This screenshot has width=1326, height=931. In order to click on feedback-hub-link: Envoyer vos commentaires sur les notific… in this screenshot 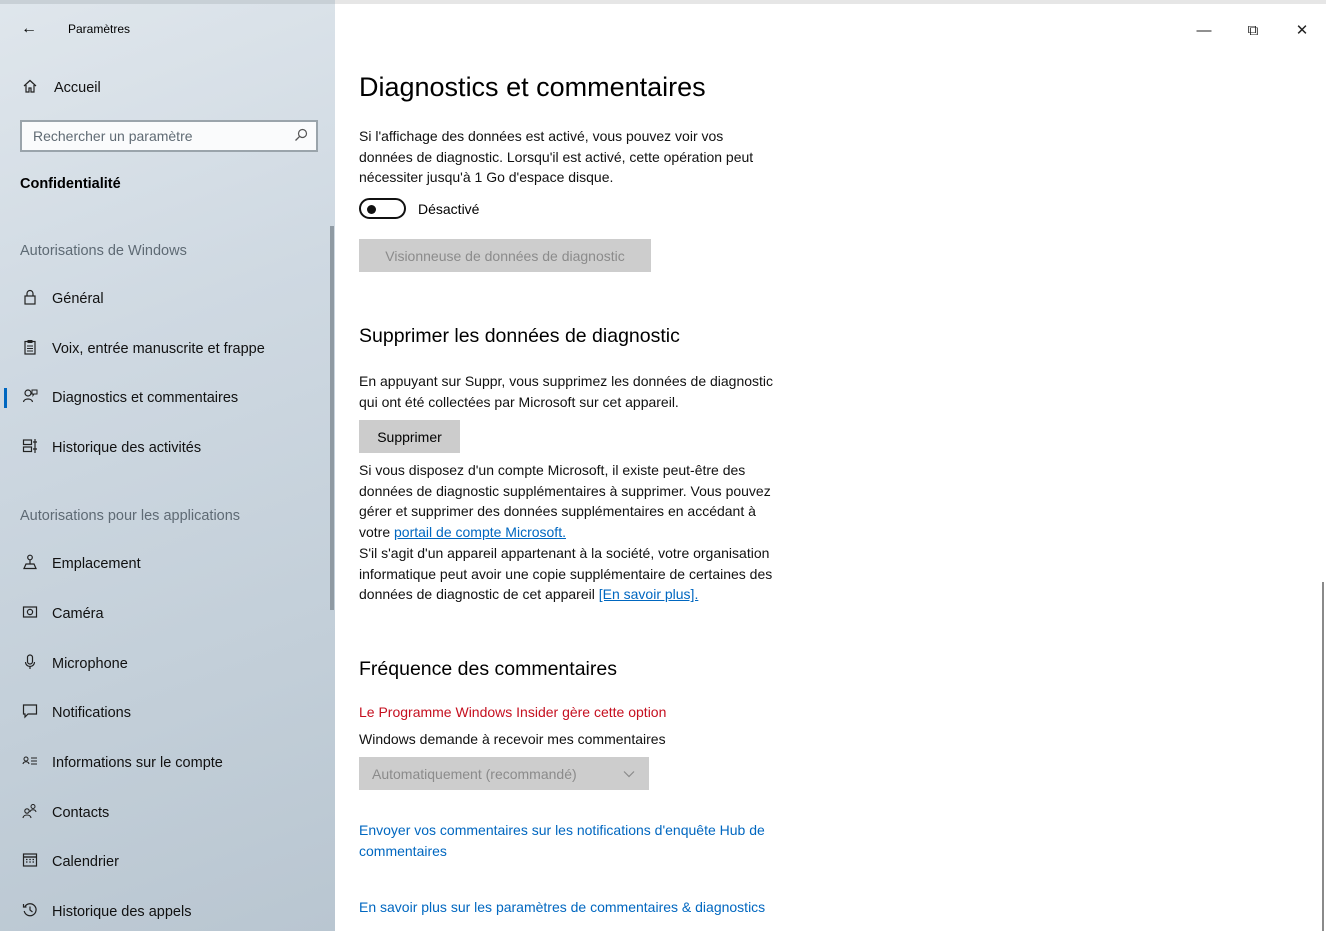, I will do `click(594, 841)`.